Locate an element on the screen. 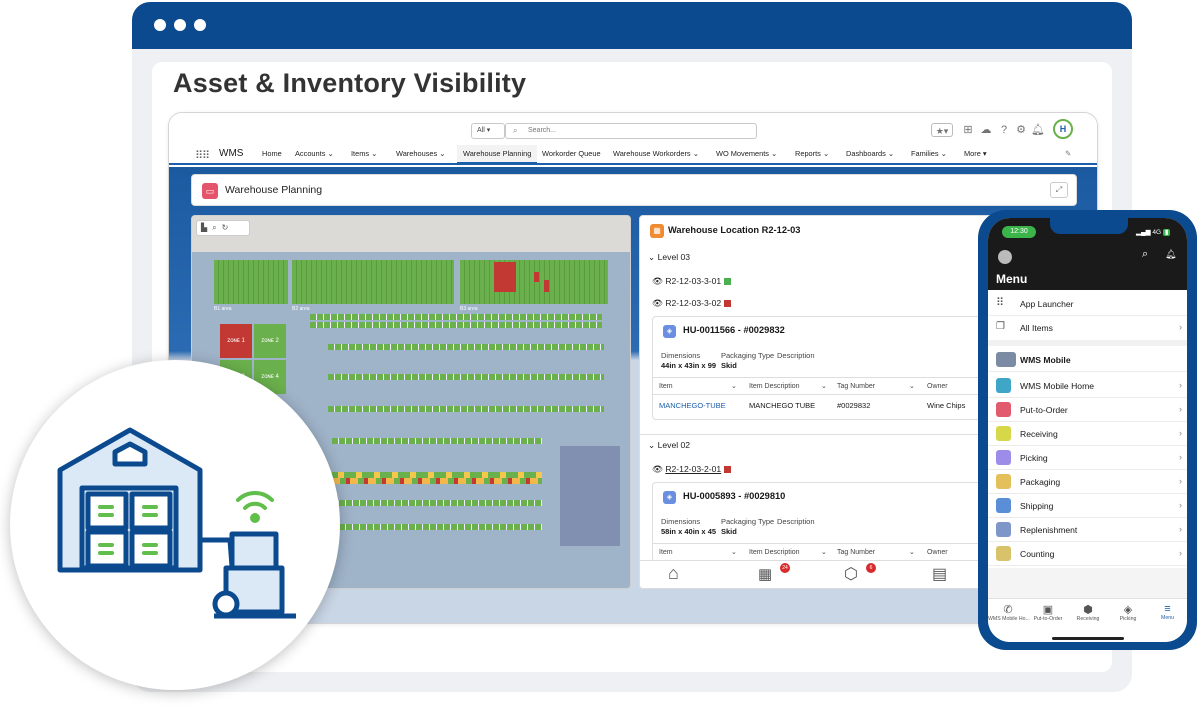  desc-label: Description is located at coordinates (796, 521).